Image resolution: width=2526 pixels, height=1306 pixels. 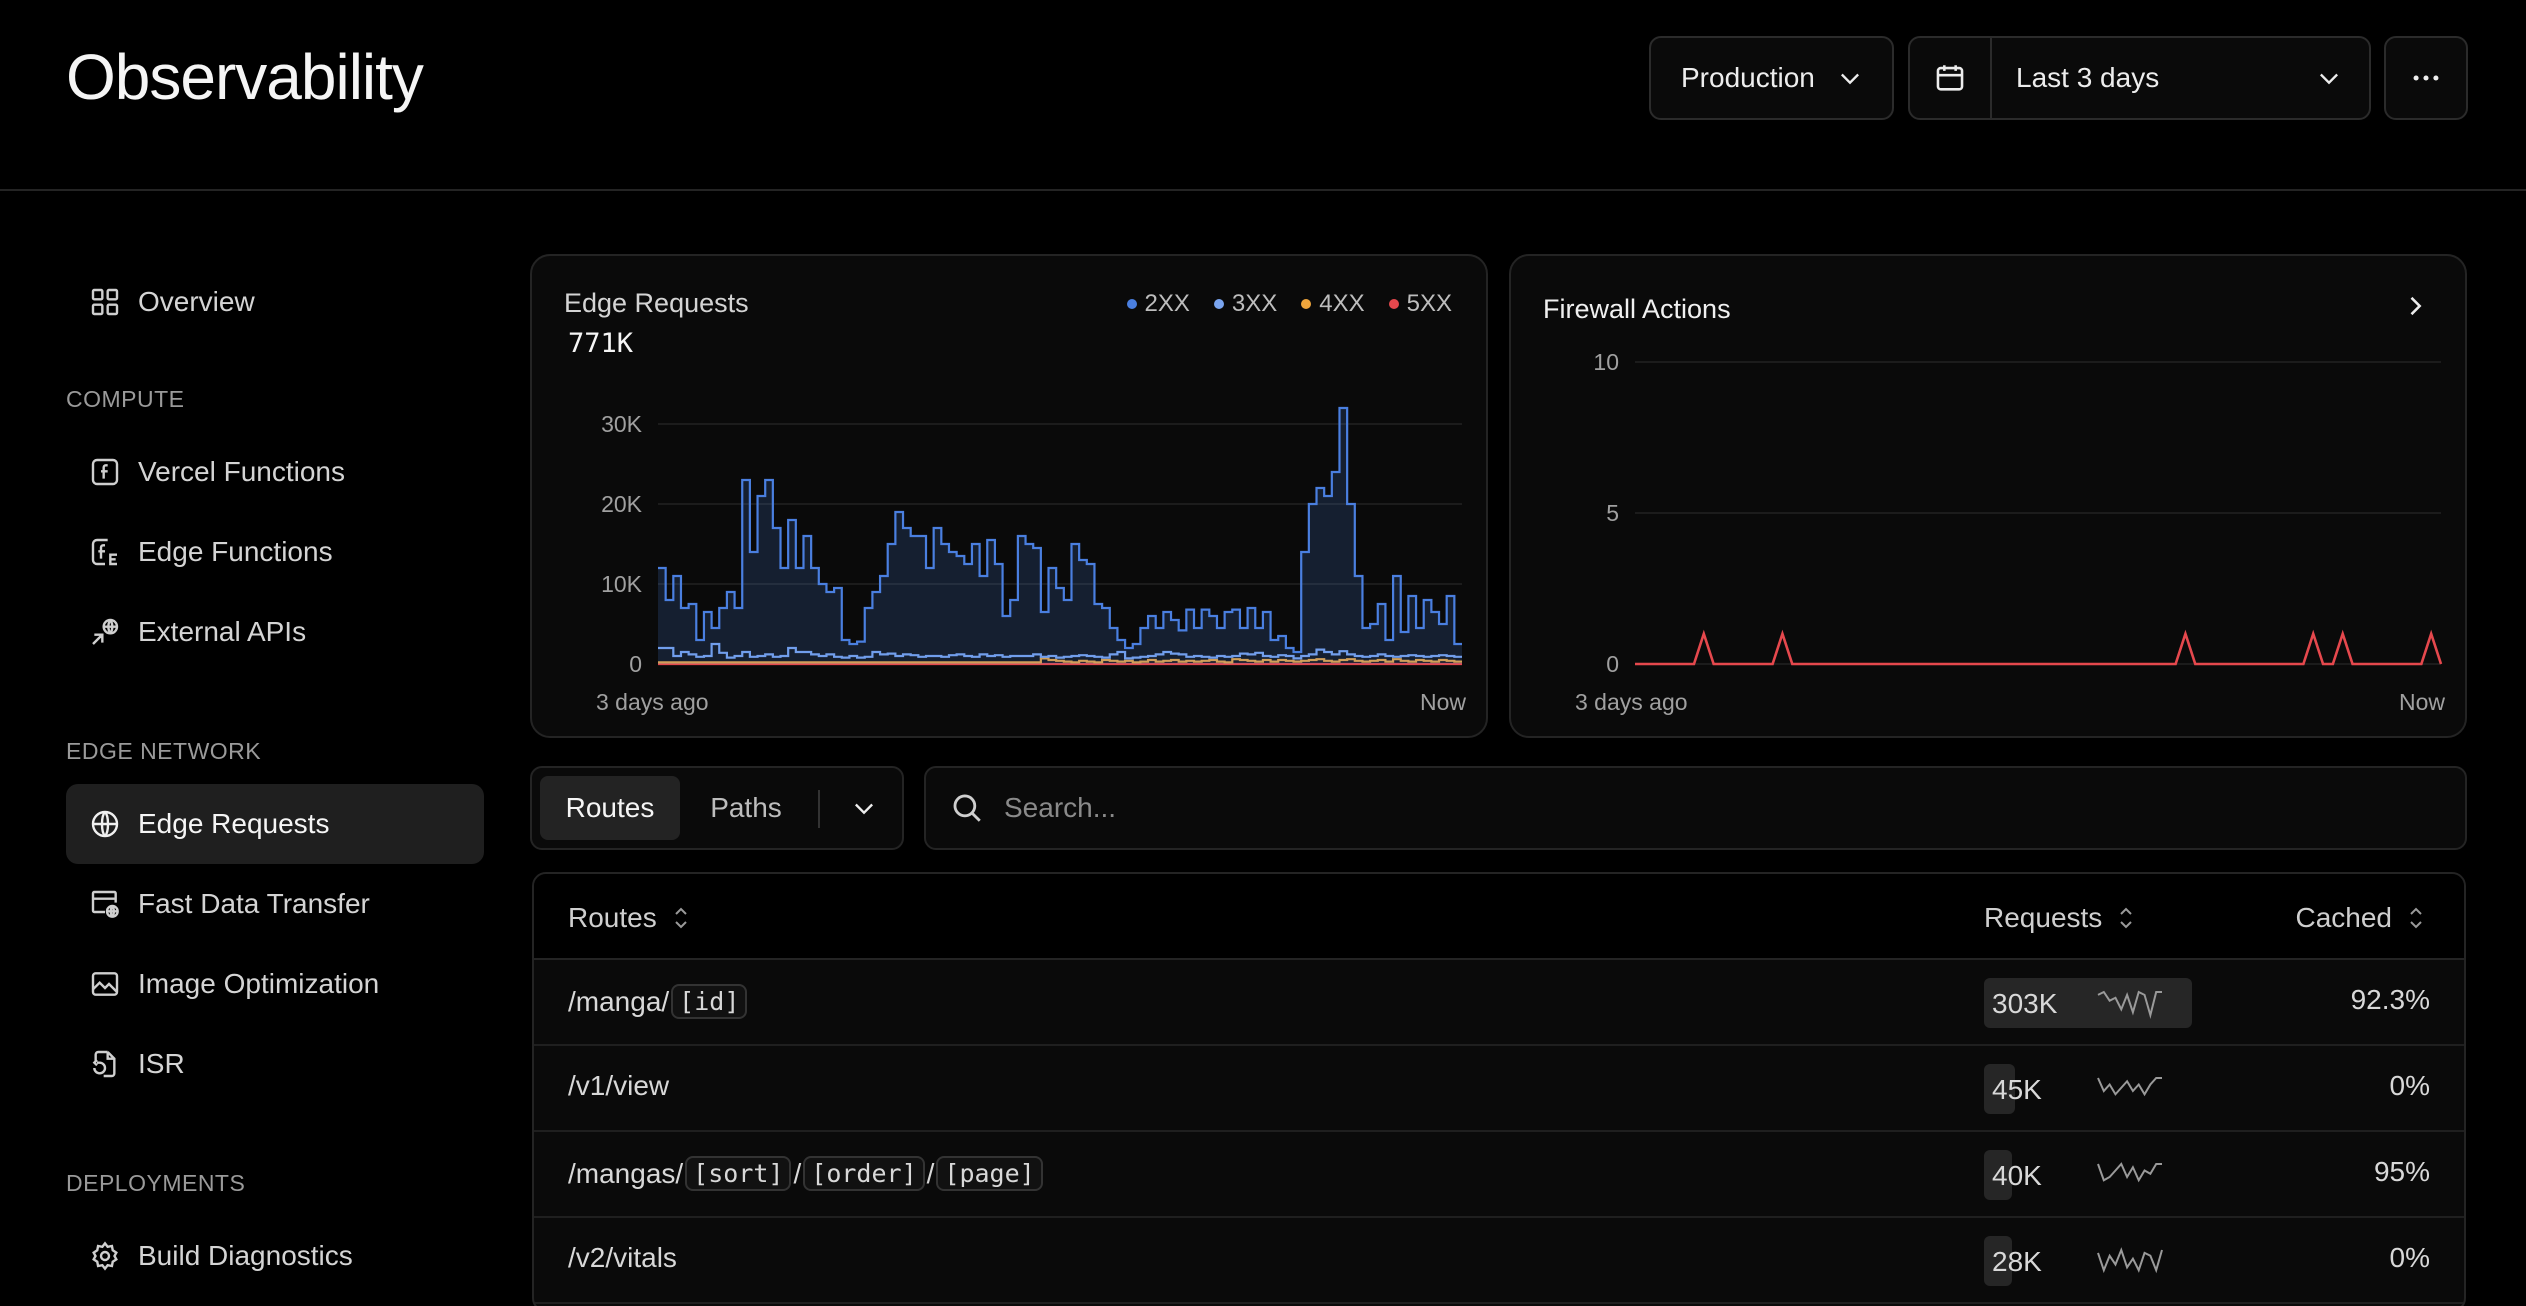 What do you see at coordinates (989, 1173) in the screenshot?
I see `route-param: [page]` at bounding box center [989, 1173].